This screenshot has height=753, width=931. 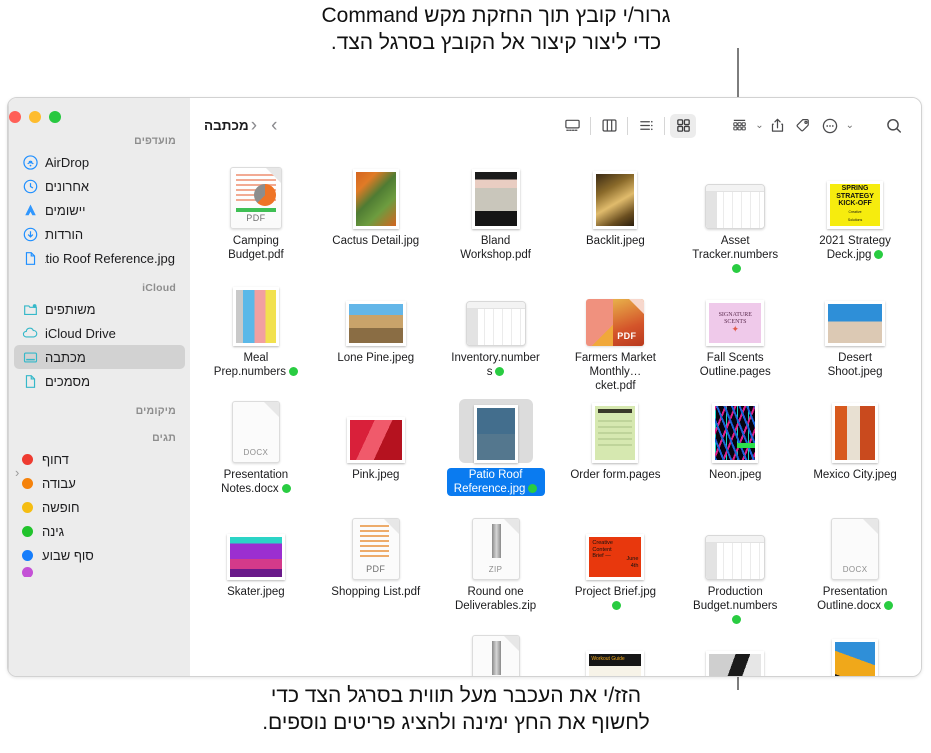 I want to click on file-item: Backlit.jpeg, so click(x=616, y=219).